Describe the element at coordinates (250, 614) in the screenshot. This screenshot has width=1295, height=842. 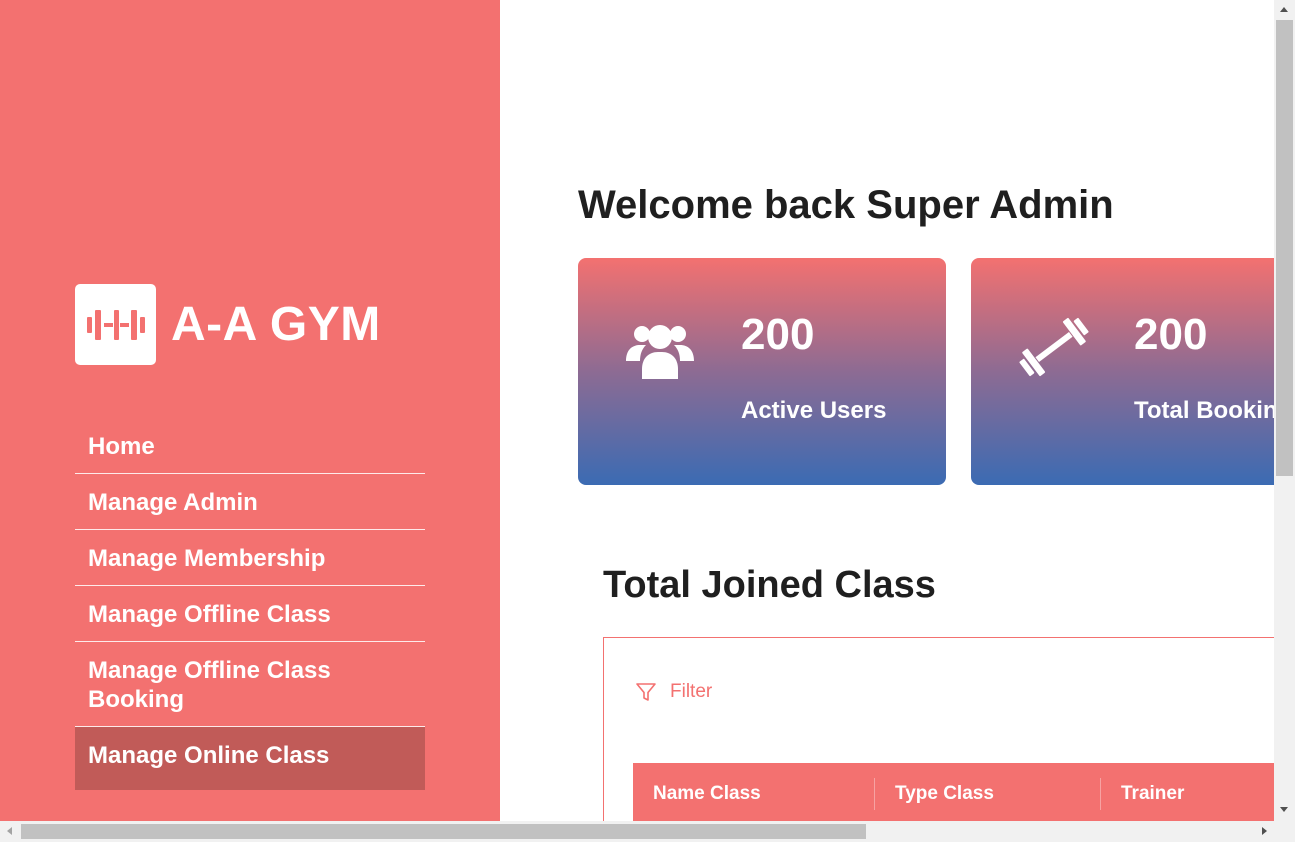
I see `sidebar-item-manage-offline-class: Manage Offline Class` at that location.